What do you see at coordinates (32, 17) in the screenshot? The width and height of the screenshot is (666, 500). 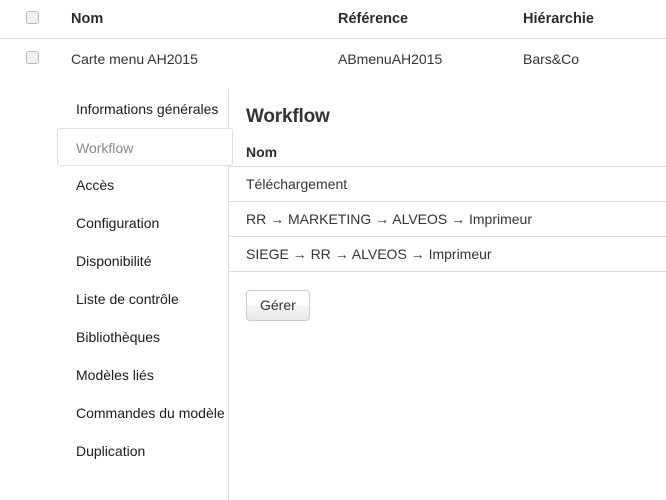 I see `select-all-checkbox` at bounding box center [32, 17].